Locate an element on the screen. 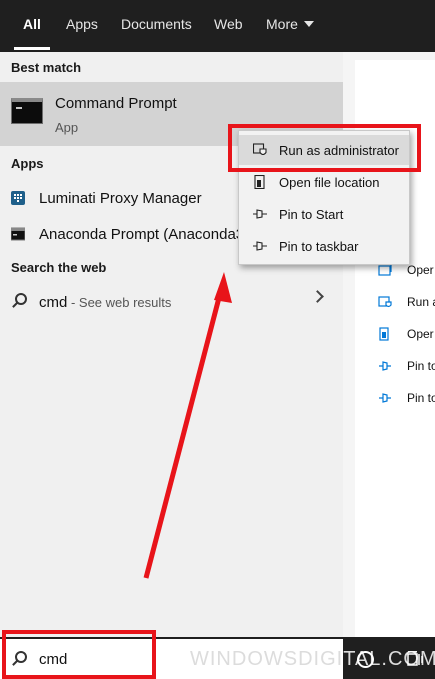 The image size is (435, 679). preview-action-pin-taskbar: Pin to is located at coordinates (406, 399).